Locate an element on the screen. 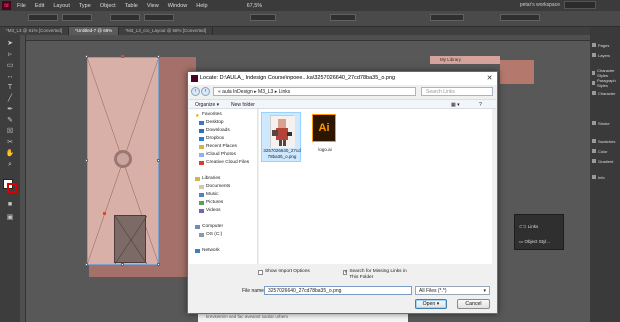 This screenshot has width=620, height=322. doc-tab-3: *M3_L3_cro_Layout @ 68% [Converted] is located at coordinates (166, 31).